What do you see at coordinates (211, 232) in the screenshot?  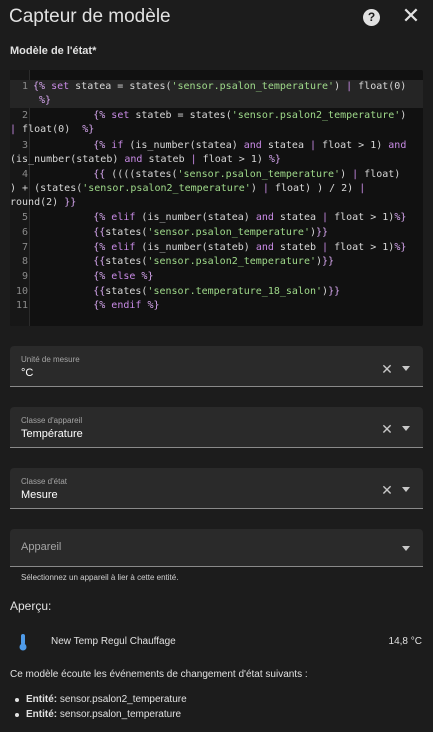 I see `code-text: {{states('sensor.psalon_temperature')}}` at bounding box center [211, 232].